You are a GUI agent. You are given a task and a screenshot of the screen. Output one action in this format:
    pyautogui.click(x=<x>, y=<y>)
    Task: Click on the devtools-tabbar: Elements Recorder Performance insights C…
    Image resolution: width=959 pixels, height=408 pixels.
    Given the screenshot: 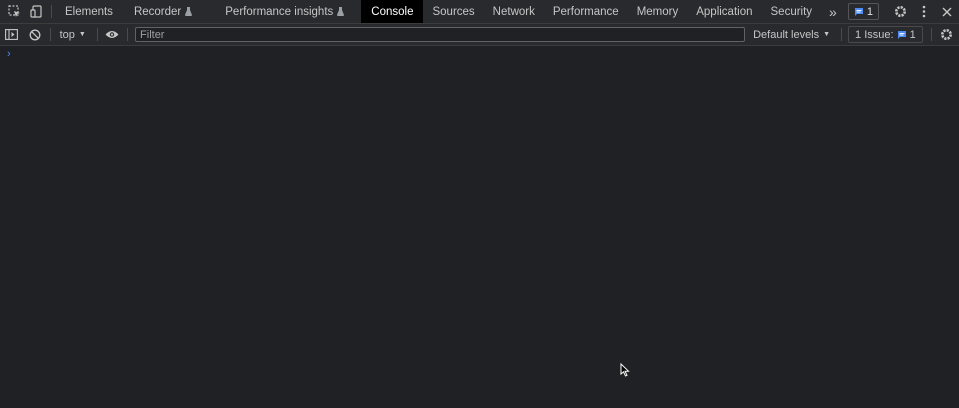 What is the action you would take?
    pyautogui.click(x=479, y=12)
    